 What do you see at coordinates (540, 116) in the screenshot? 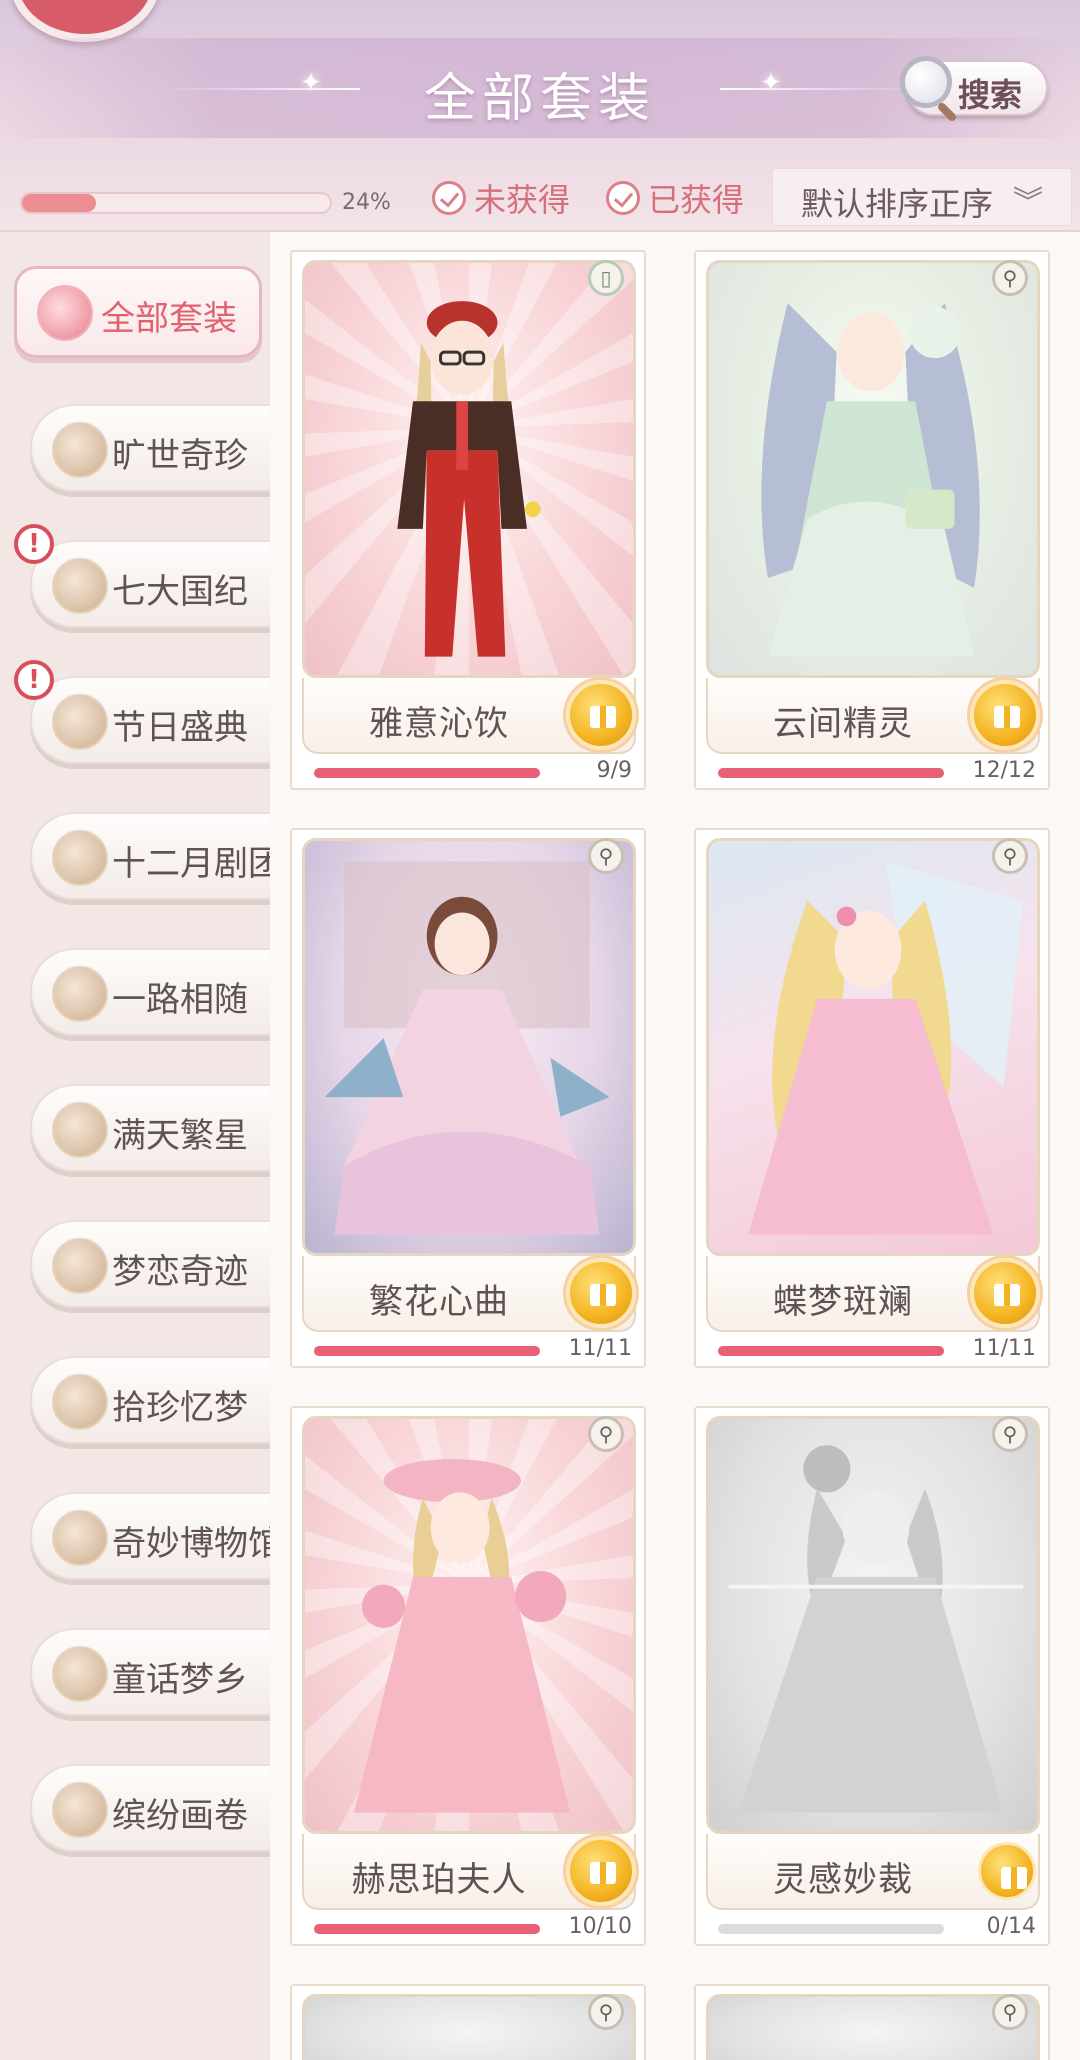
I see `header: ✦ ✦ 全部套装 搜索 24% 未获得 已获得 默认排序正序 ︾` at bounding box center [540, 116].